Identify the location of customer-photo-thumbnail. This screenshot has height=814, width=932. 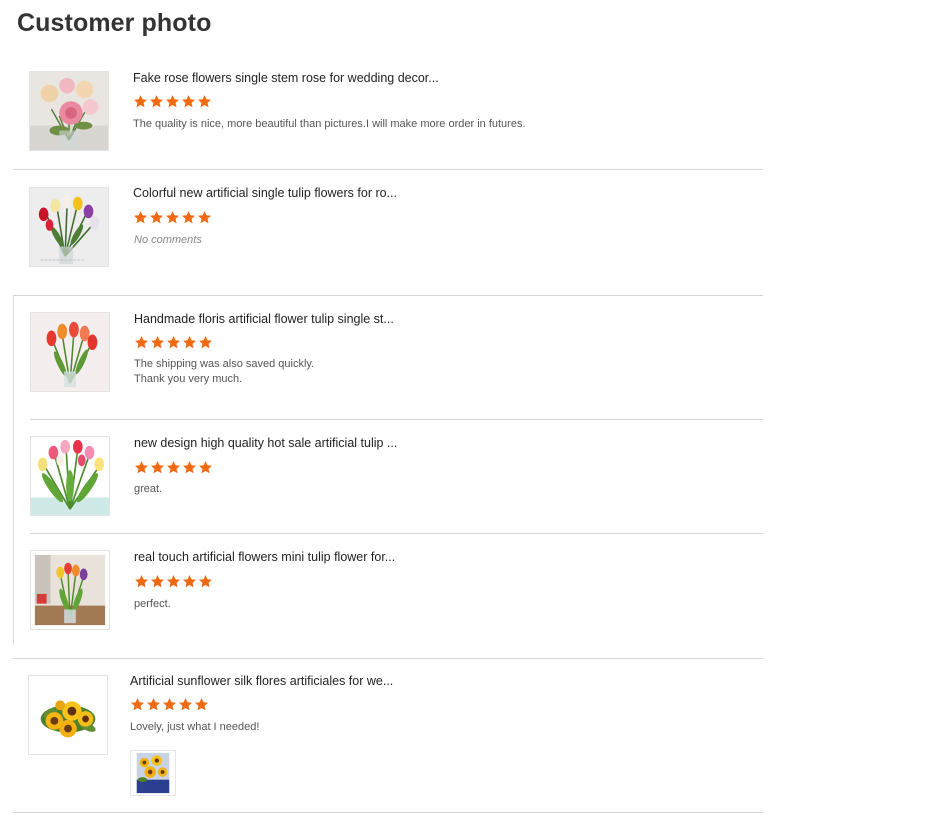
(153, 773).